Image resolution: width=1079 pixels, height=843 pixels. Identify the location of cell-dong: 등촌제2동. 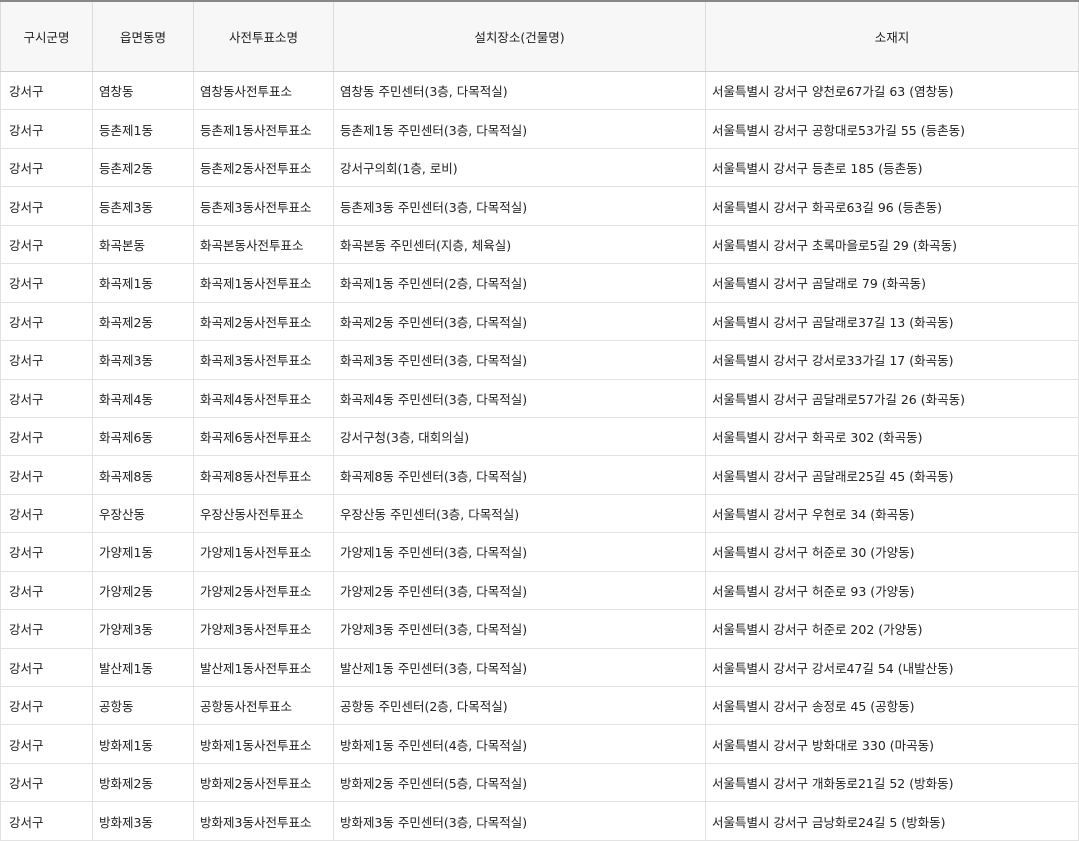
(143, 168).